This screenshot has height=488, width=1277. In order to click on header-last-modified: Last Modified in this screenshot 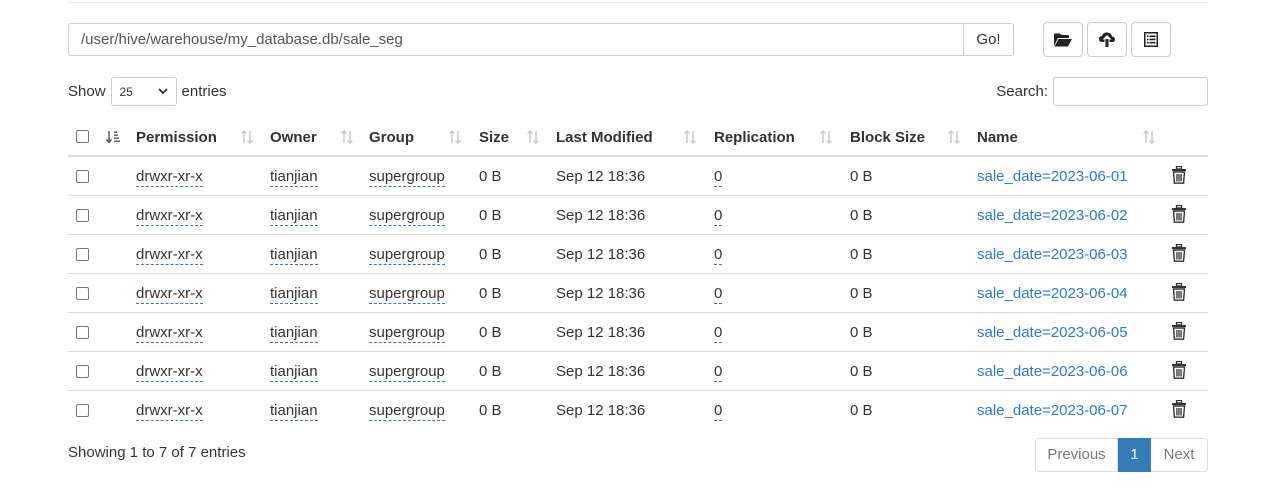, I will do `click(604, 137)`.